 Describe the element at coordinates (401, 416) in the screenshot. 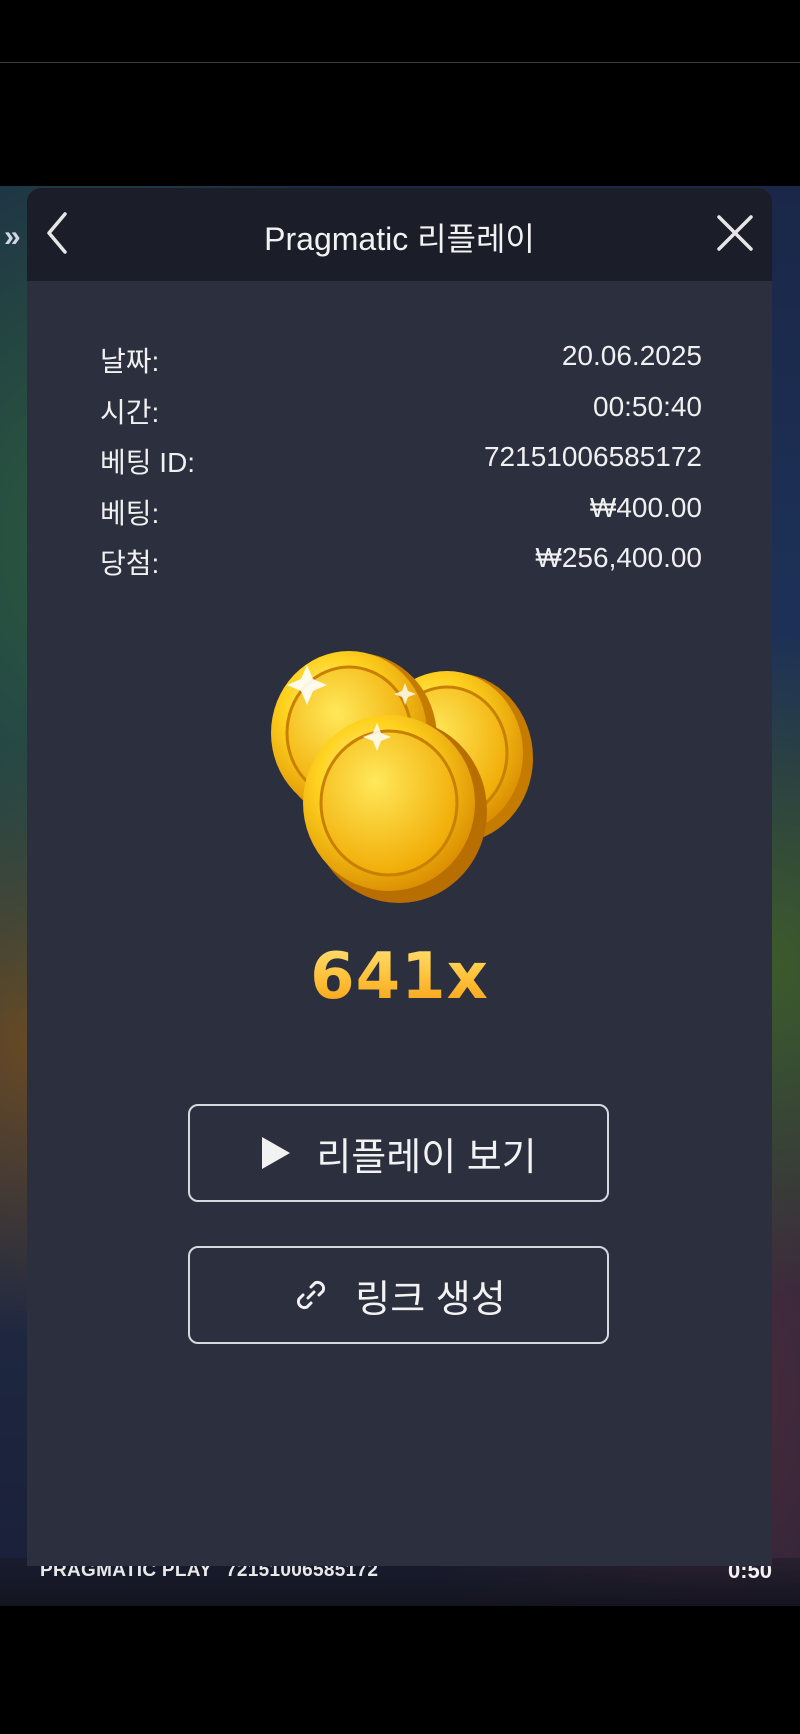

I see `detail-row-time: 시간: 00:50:40` at that location.